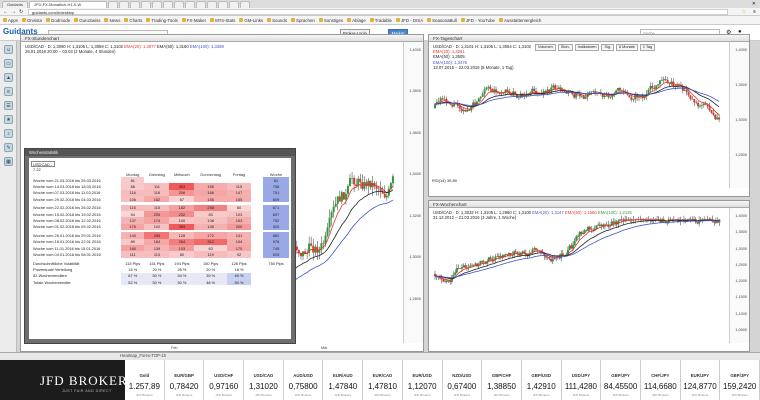  Describe the element at coordinates (380, 20) in the screenshot. I see `bookmark-item: Tradable` at that location.